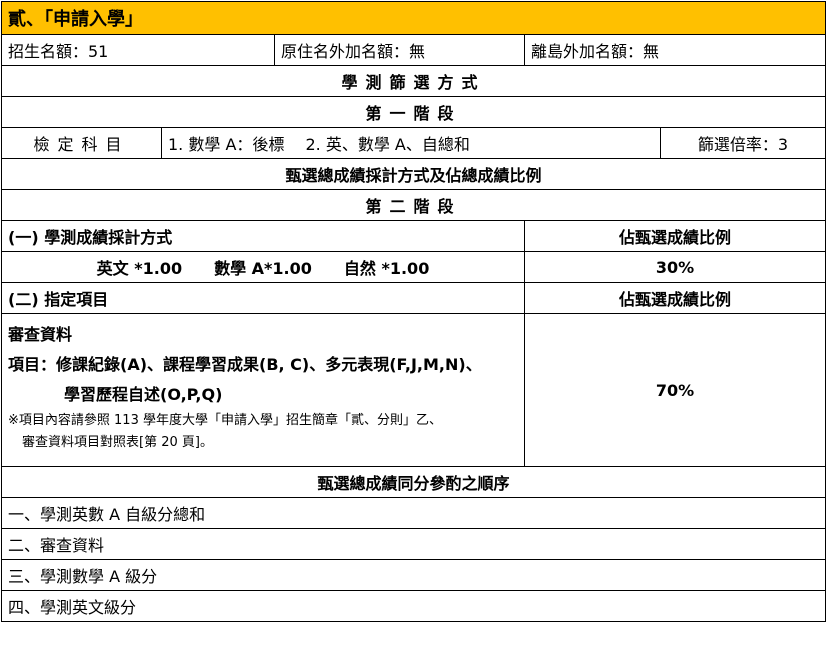 This screenshot has height=653, width=828. Describe the element at coordinates (675, 267) in the screenshot. I see `section1-ratio: 30%` at that location.